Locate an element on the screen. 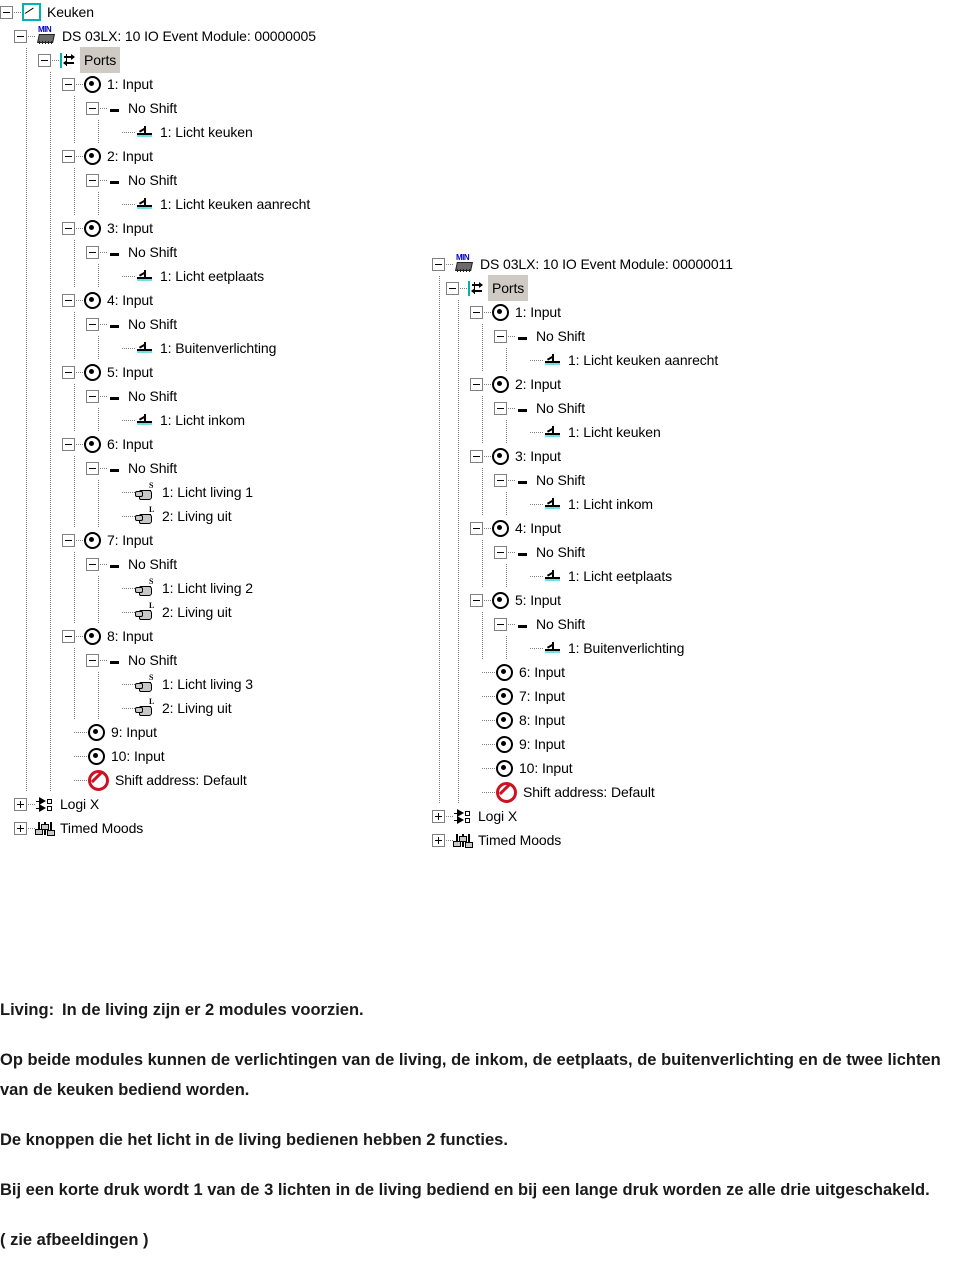 This screenshot has height=1275, width=960. input-port-icon is located at coordinates (92, 84).